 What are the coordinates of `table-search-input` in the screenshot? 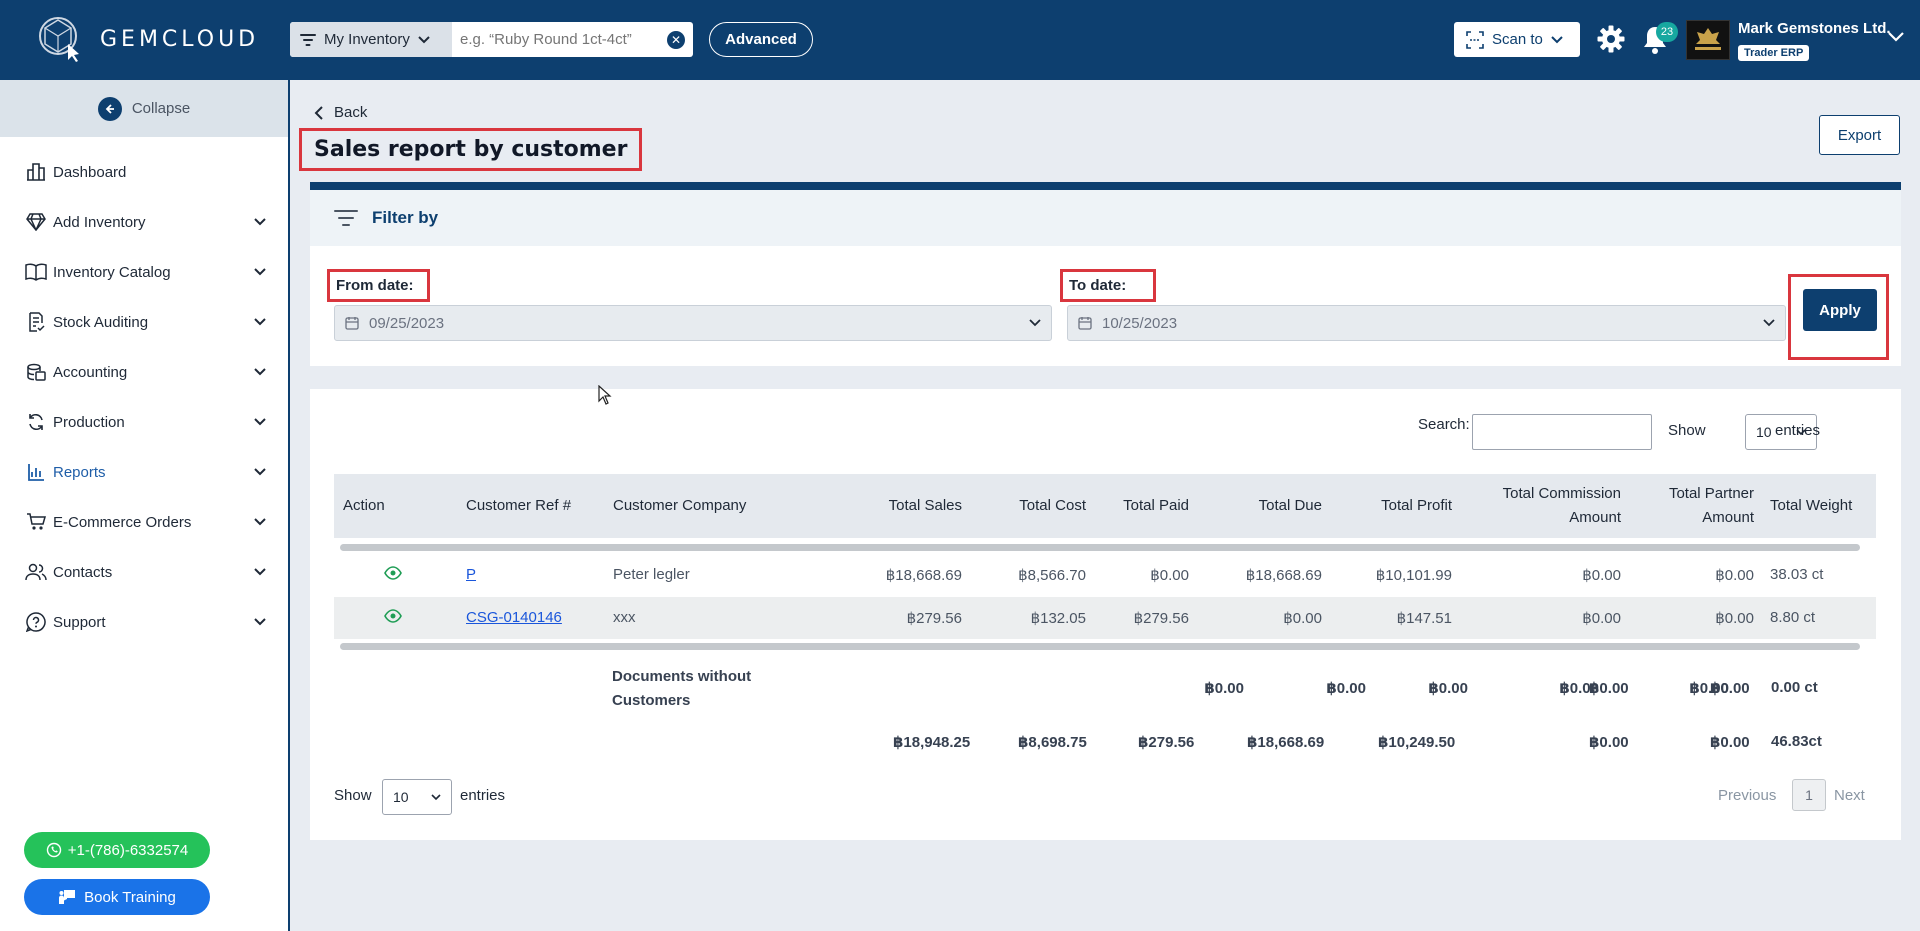 It's located at (1562, 432).